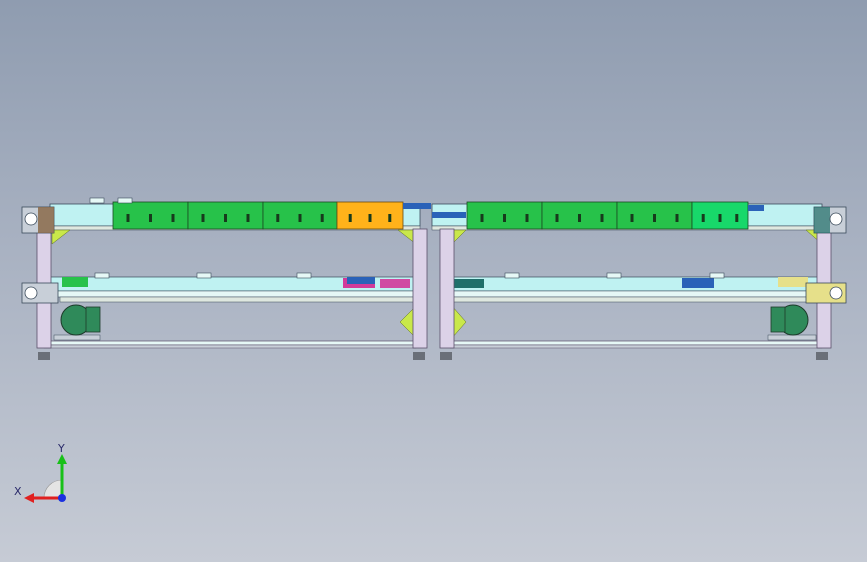 The width and height of the screenshot is (867, 562). What do you see at coordinates (226, 280) in the screenshot?
I see `left-conveyor-module` at bounding box center [226, 280].